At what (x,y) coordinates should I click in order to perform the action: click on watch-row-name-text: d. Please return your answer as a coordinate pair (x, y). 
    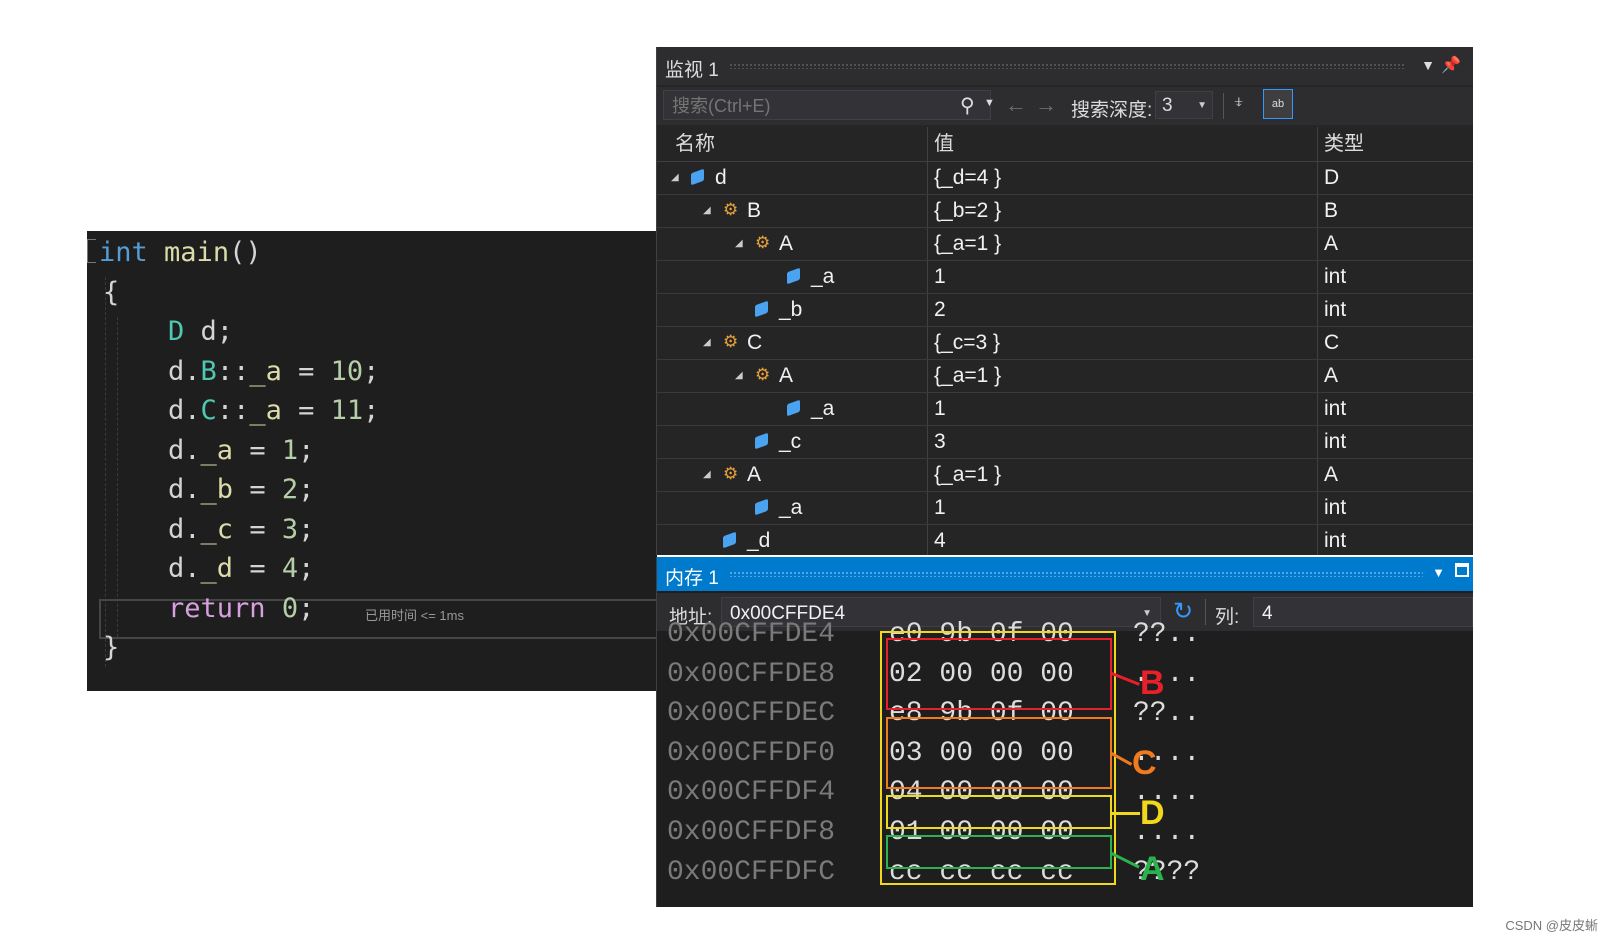
    Looking at the image, I should click on (721, 177).